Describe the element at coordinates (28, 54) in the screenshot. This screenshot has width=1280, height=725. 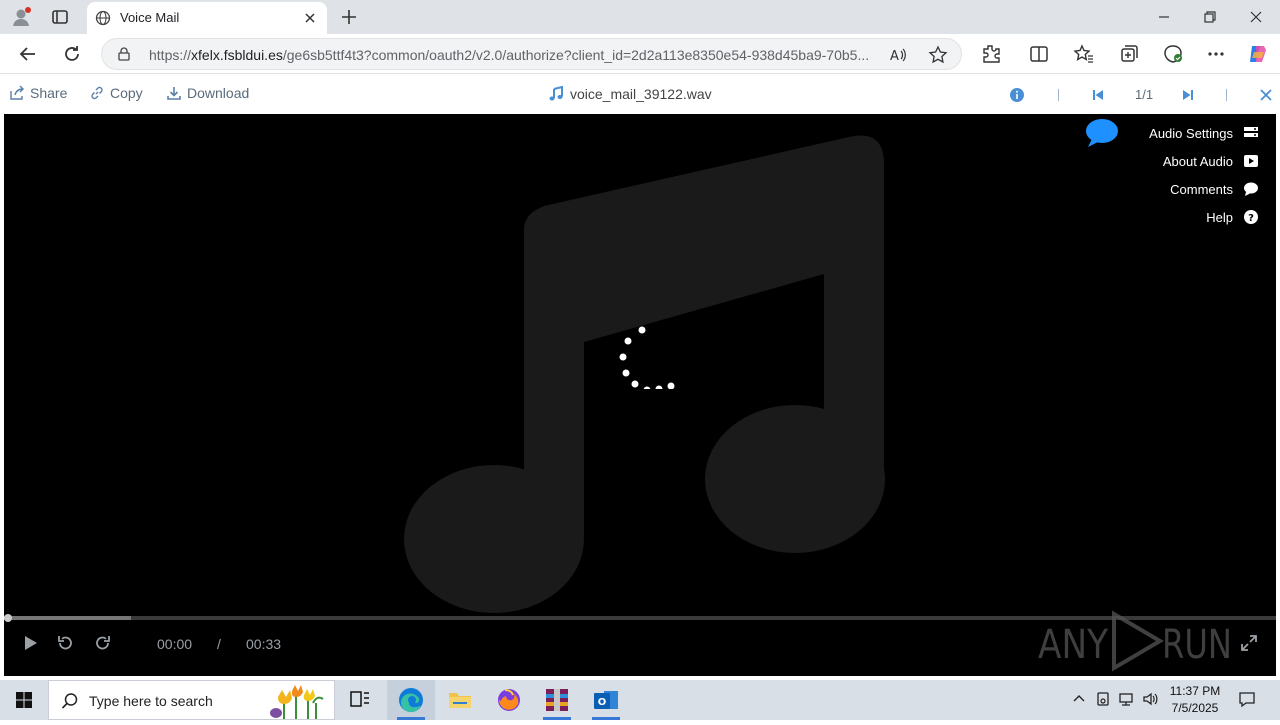
I see `back-icon` at that location.